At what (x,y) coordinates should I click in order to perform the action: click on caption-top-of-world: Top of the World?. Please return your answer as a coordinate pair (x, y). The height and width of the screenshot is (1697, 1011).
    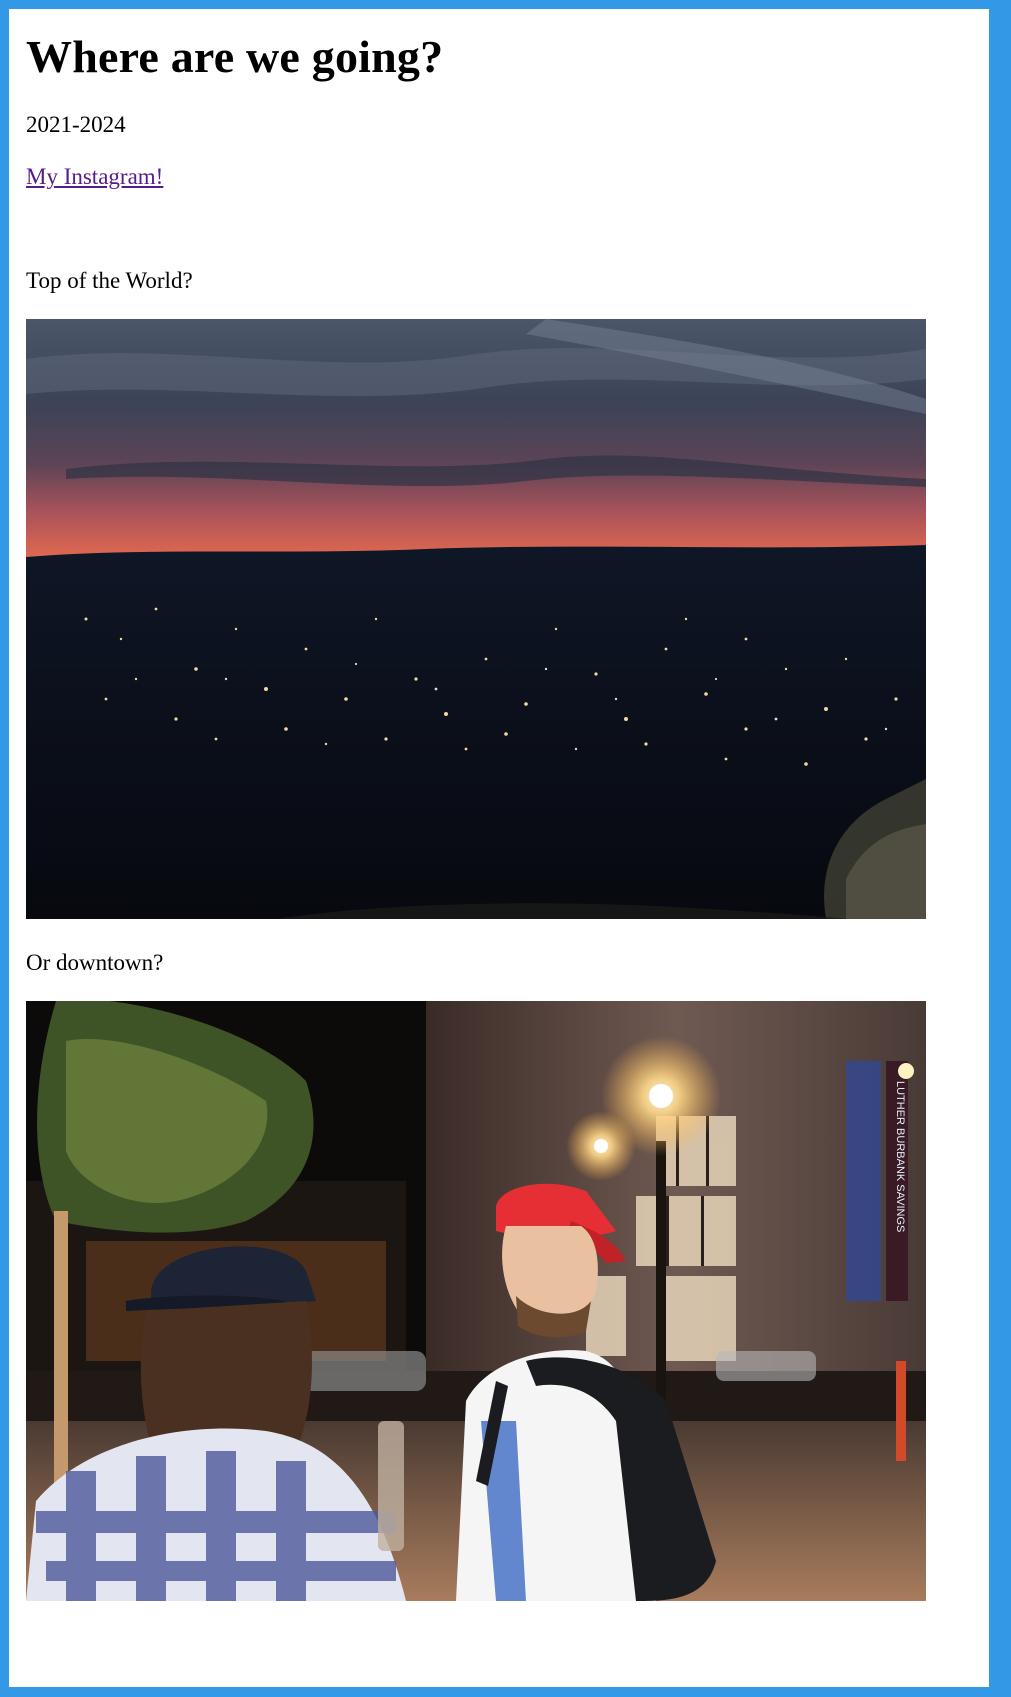
    Looking at the image, I should click on (109, 280).